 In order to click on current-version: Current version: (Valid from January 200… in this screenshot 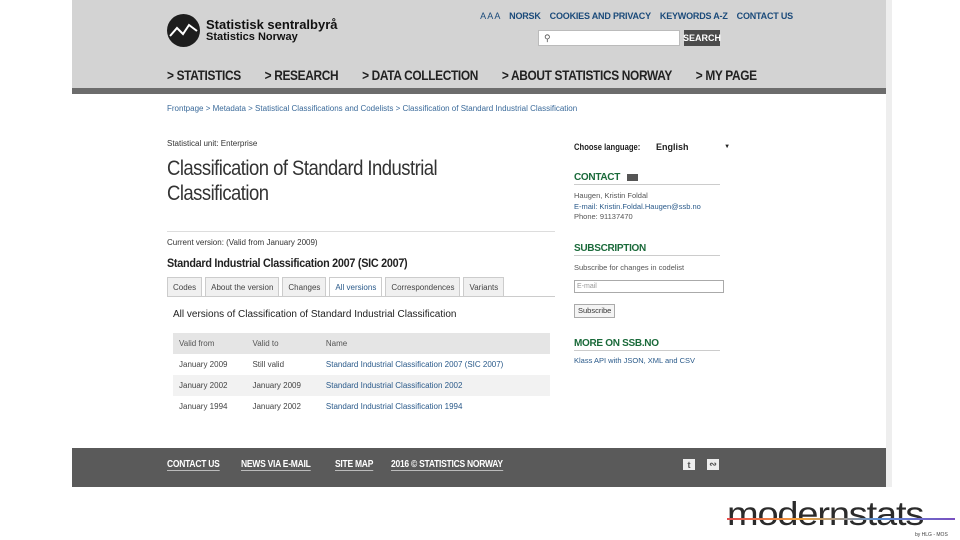, I will do `click(242, 242)`.